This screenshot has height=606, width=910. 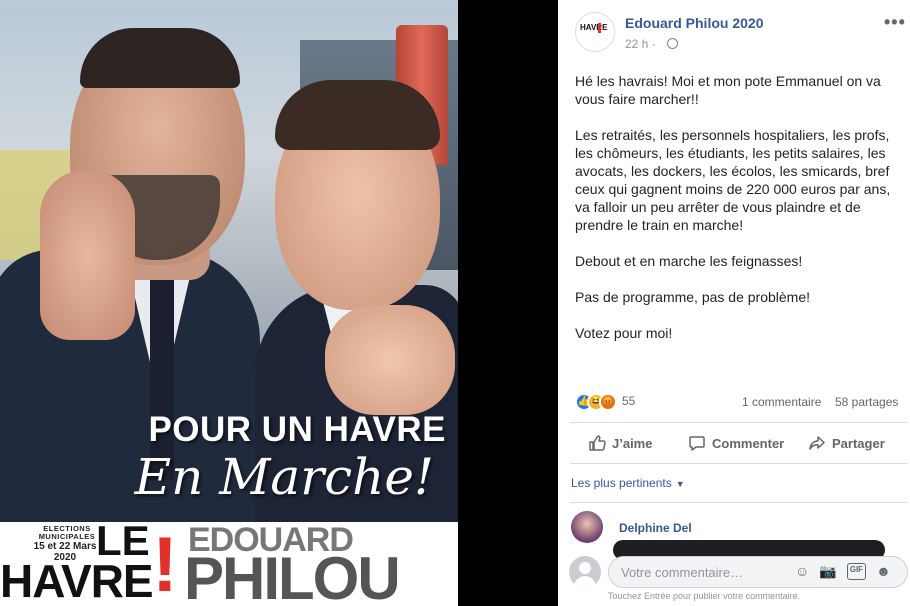 I want to click on share-button: Partager, so click(x=846, y=443).